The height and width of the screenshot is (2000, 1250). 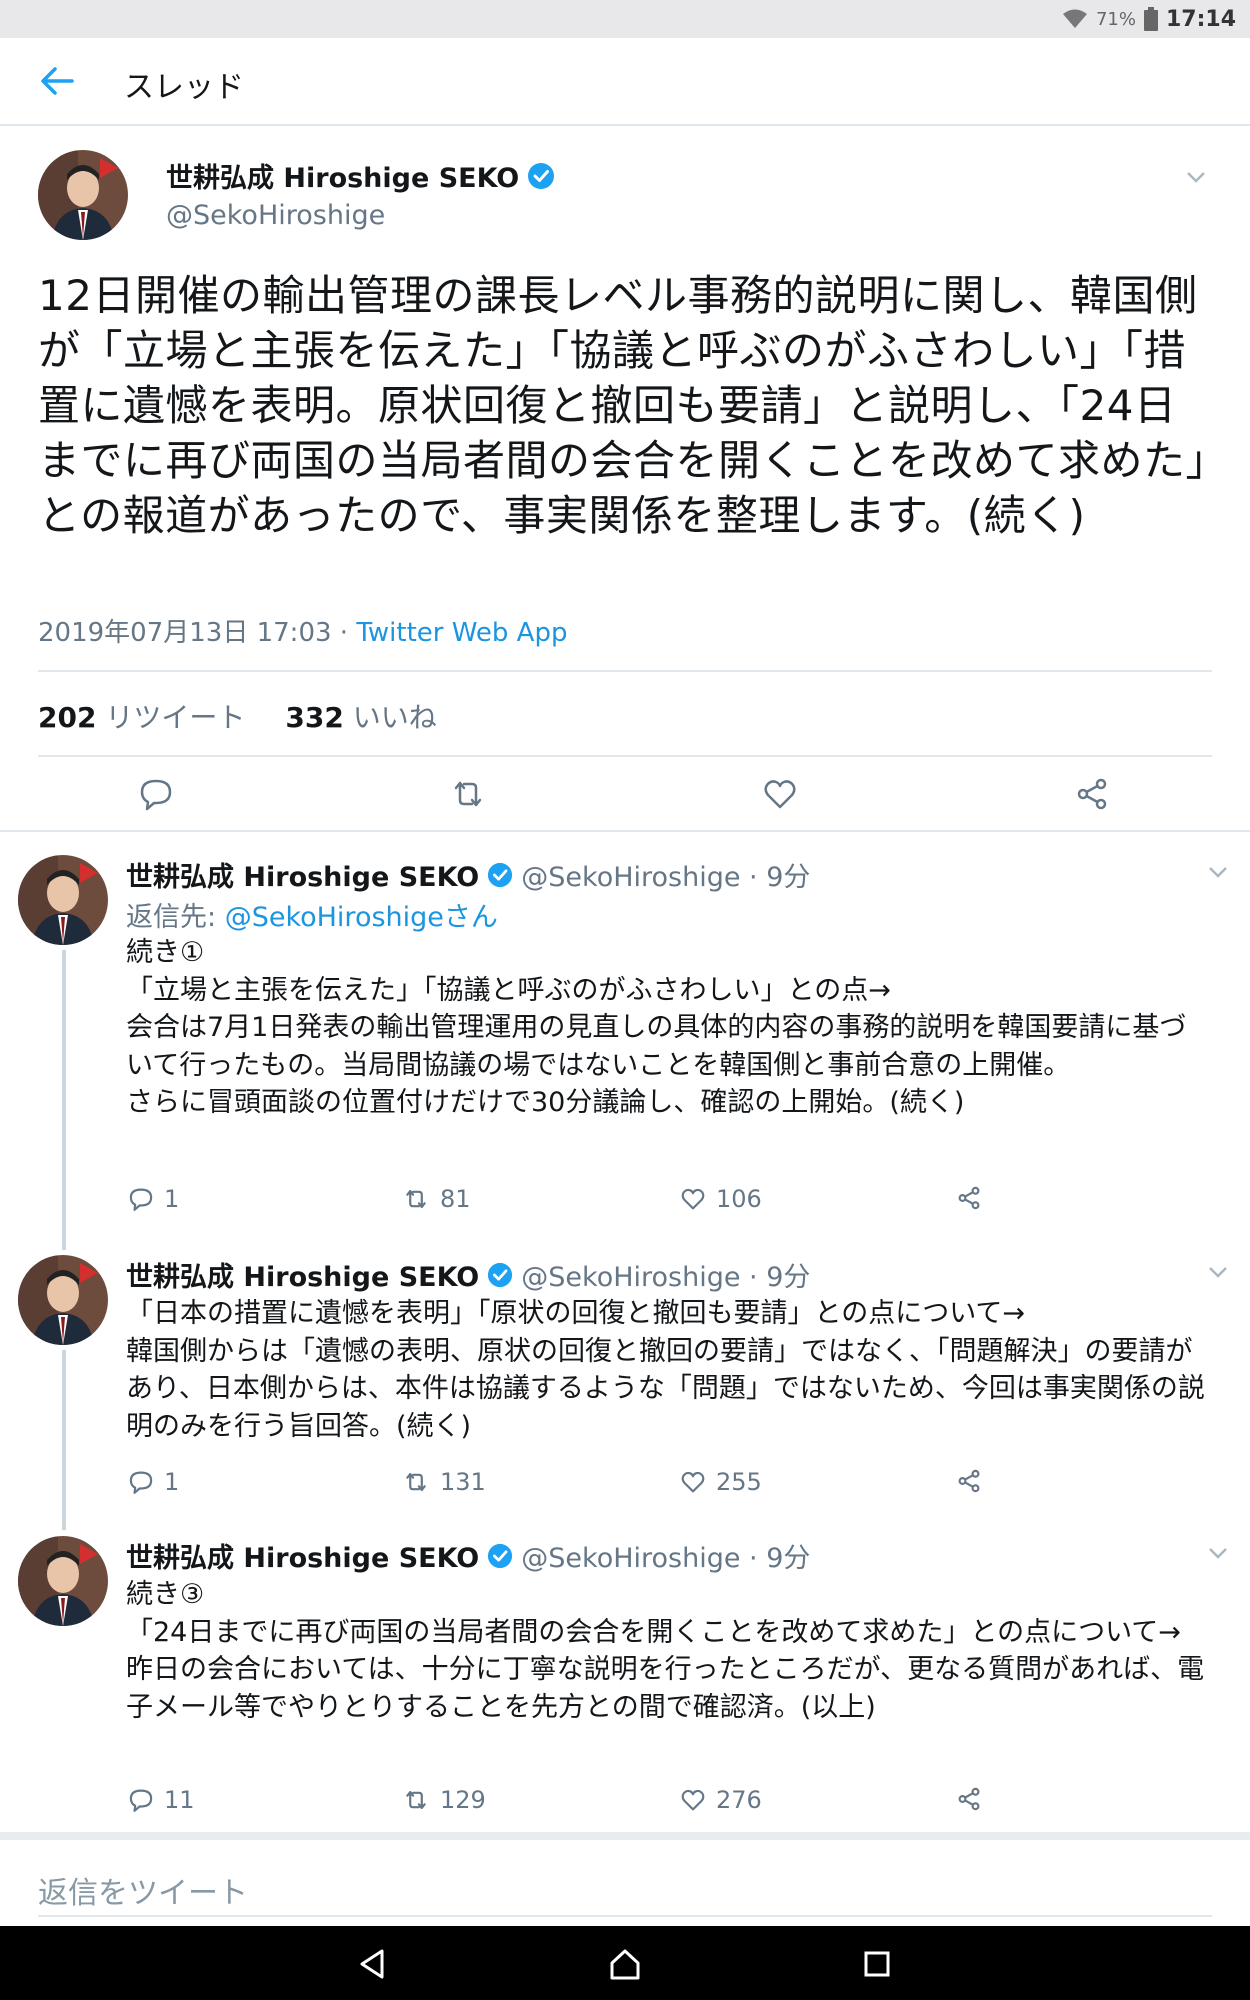 I want to click on reply-to-line: 返信先: @SekoHiroshigeさん, so click(x=312, y=914).